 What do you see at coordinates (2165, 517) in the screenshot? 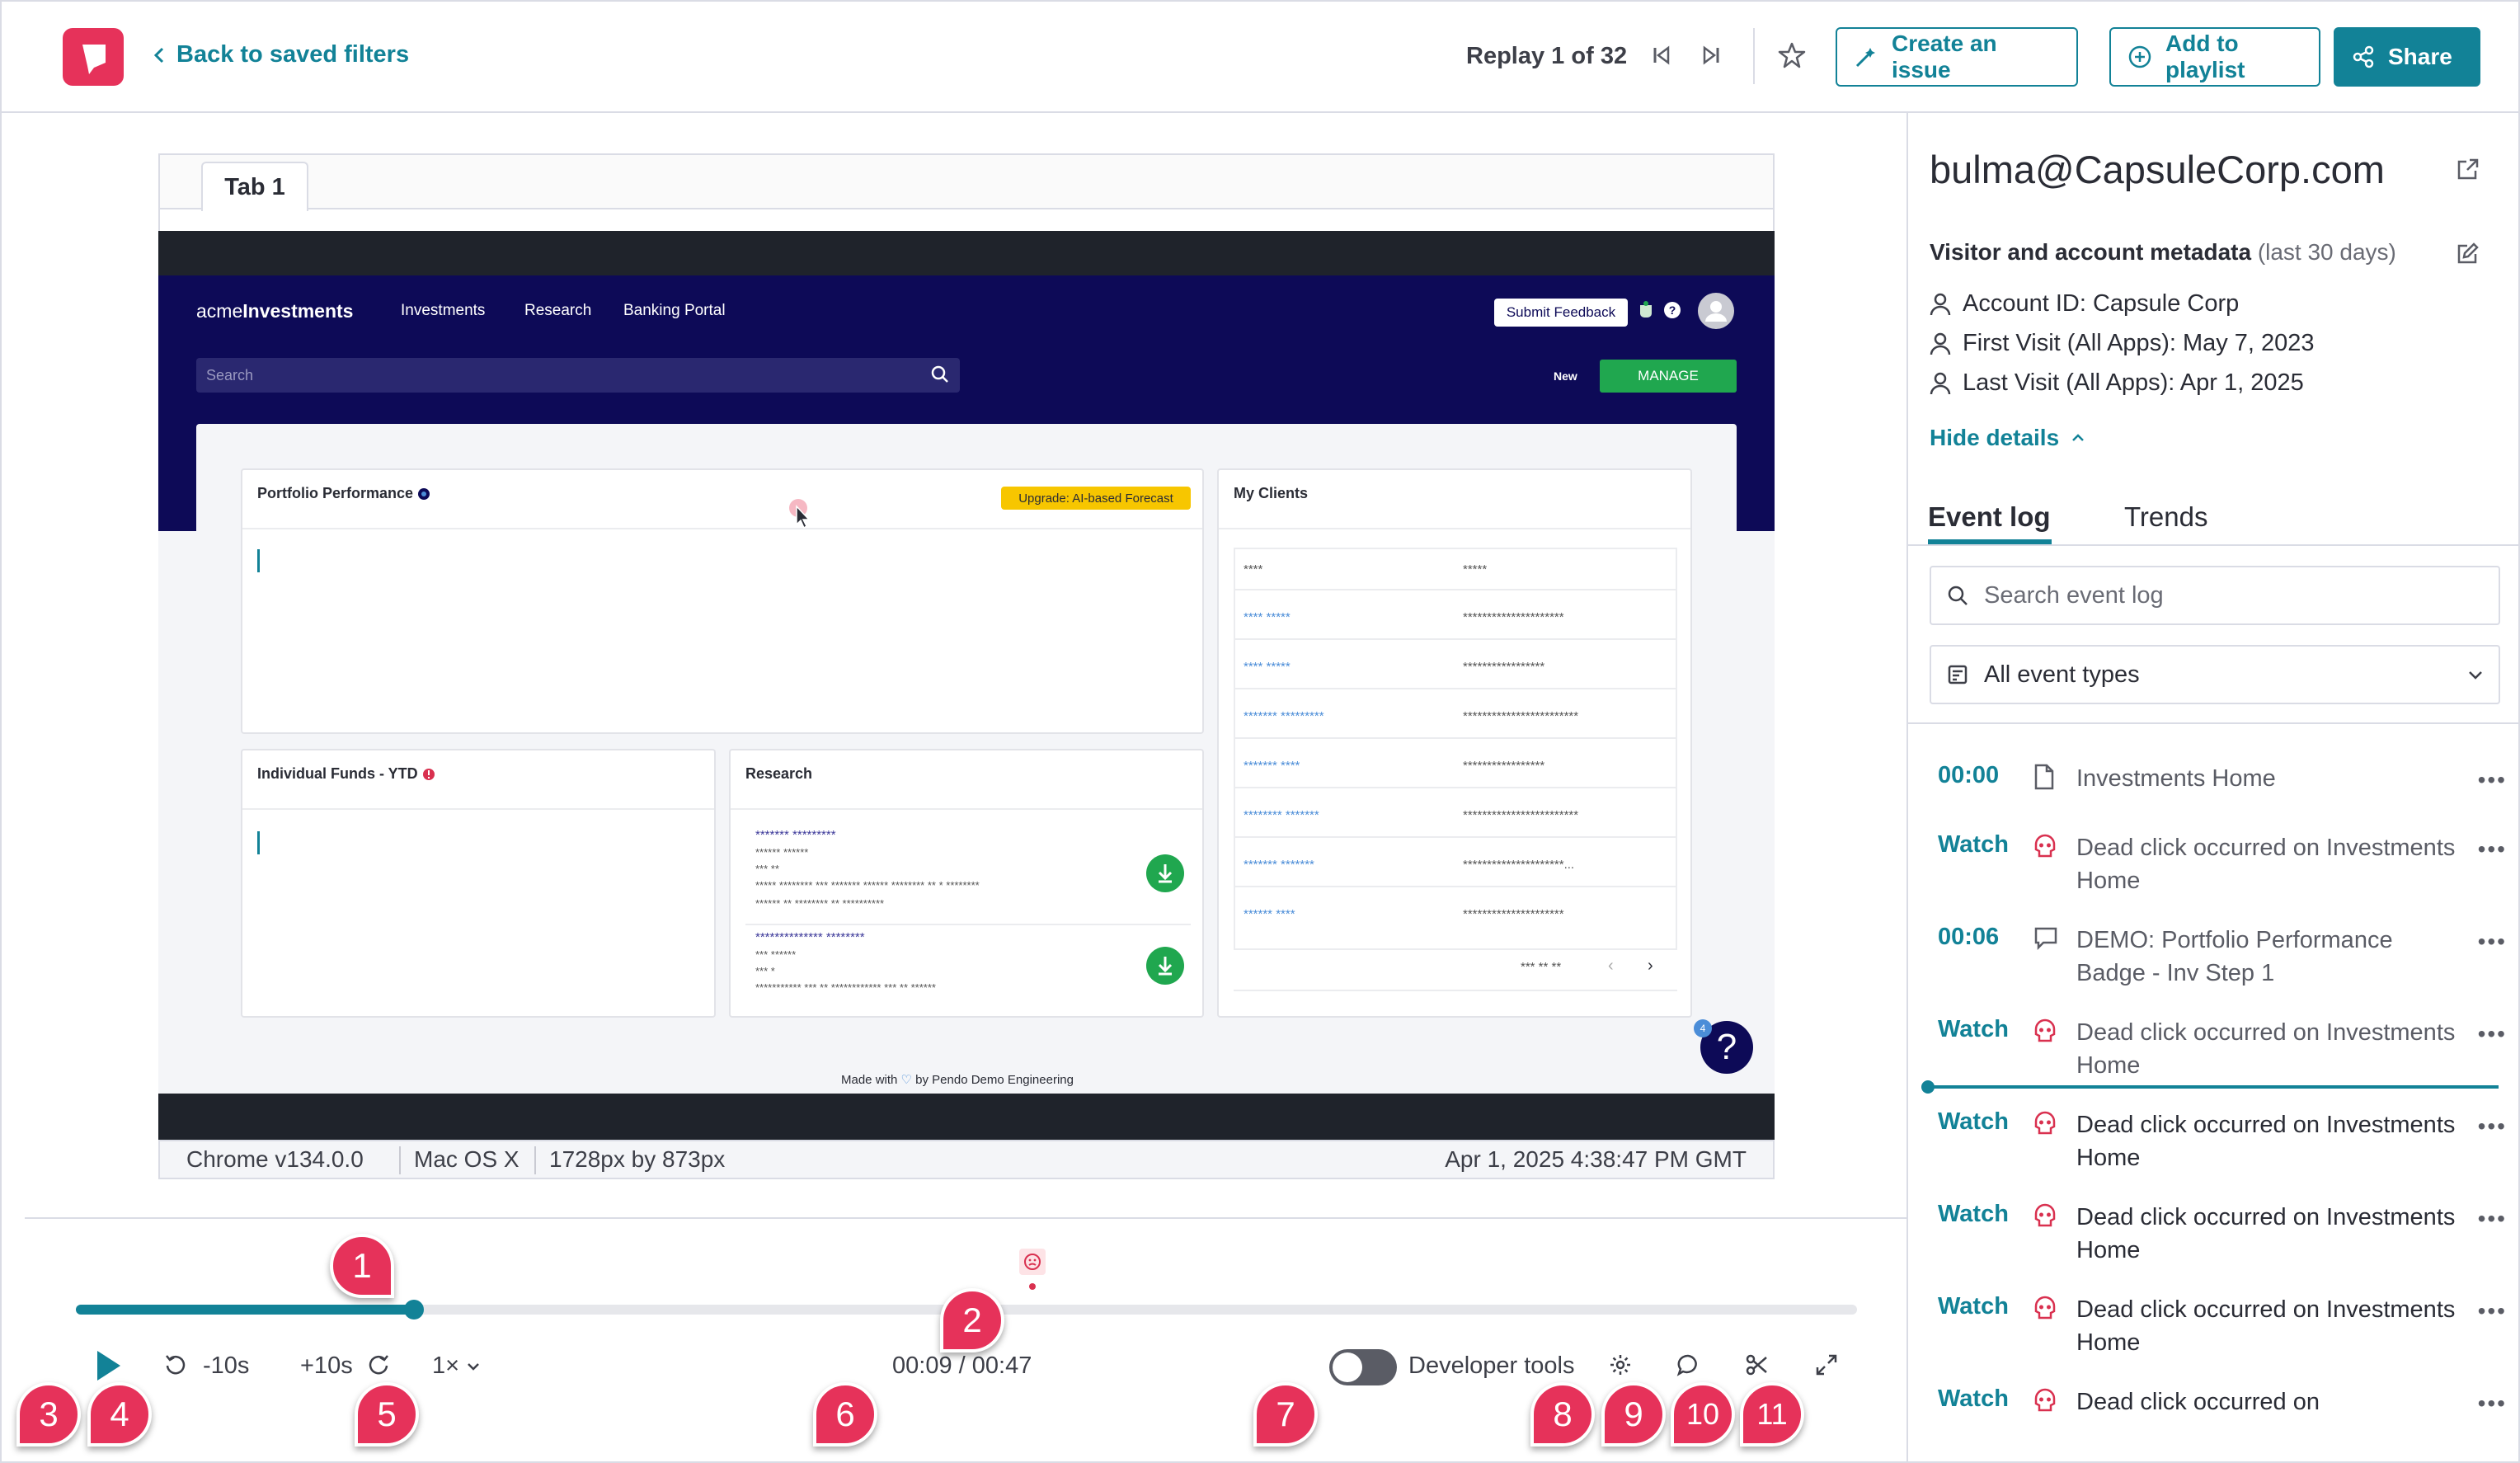
I see `tab-trends: Trends` at bounding box center [2165, 517].